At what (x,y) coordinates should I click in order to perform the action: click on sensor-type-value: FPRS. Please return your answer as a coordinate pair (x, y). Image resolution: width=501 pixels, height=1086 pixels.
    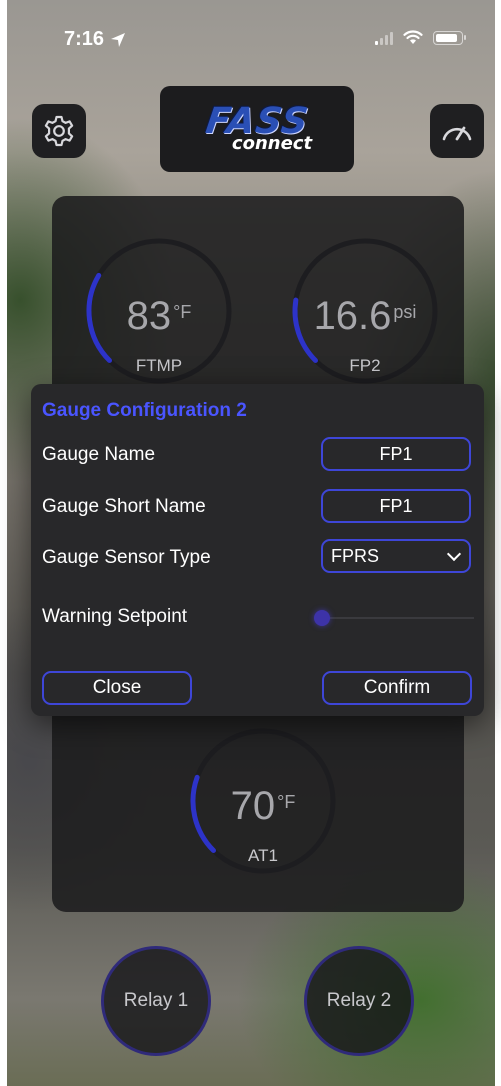
    Looking at the image, I should click on (355, 555).